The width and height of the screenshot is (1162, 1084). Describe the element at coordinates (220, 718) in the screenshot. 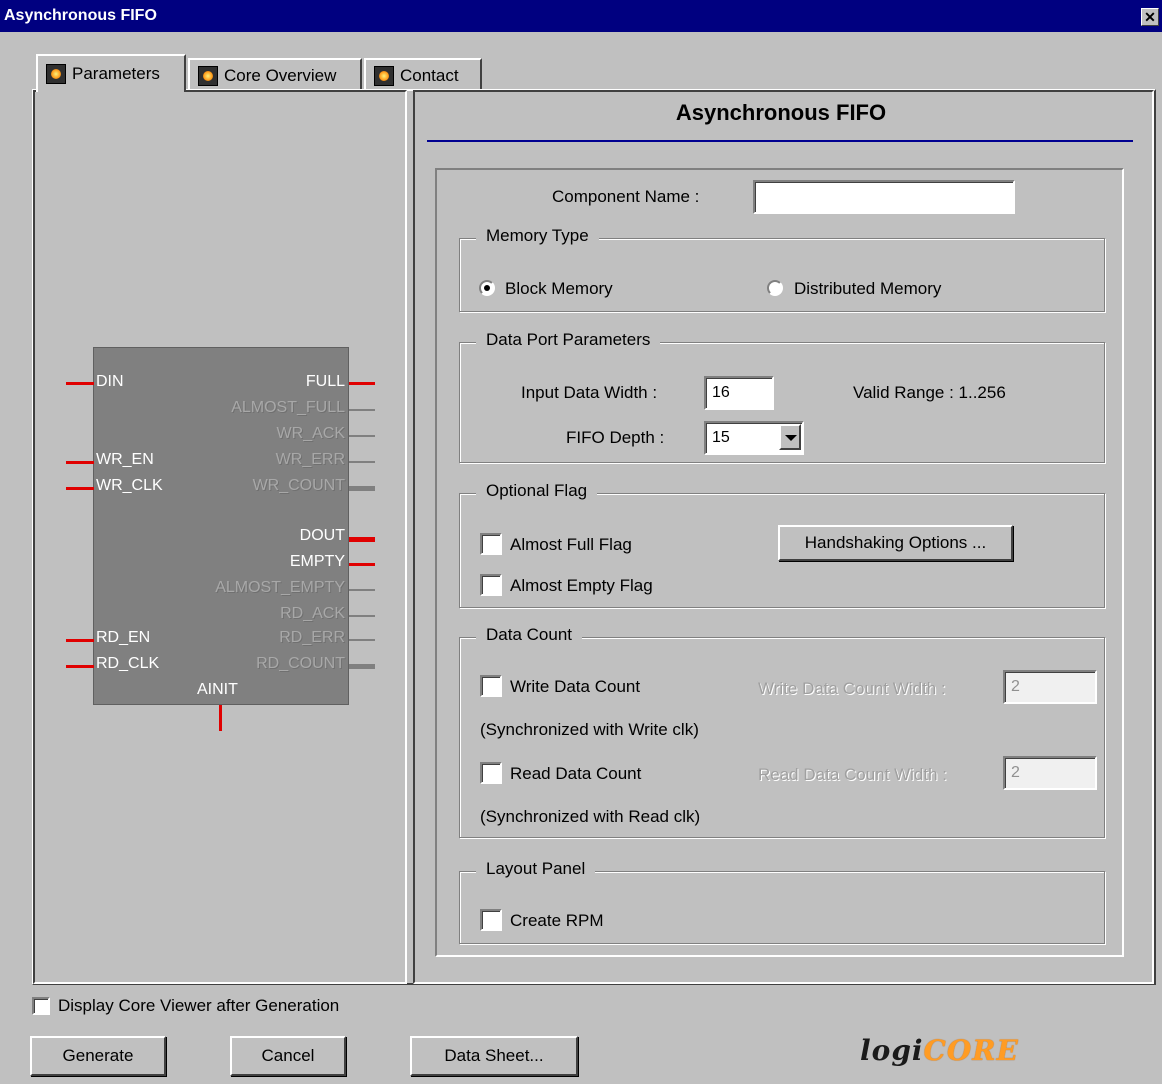

I see `ainit-wire` at that location.